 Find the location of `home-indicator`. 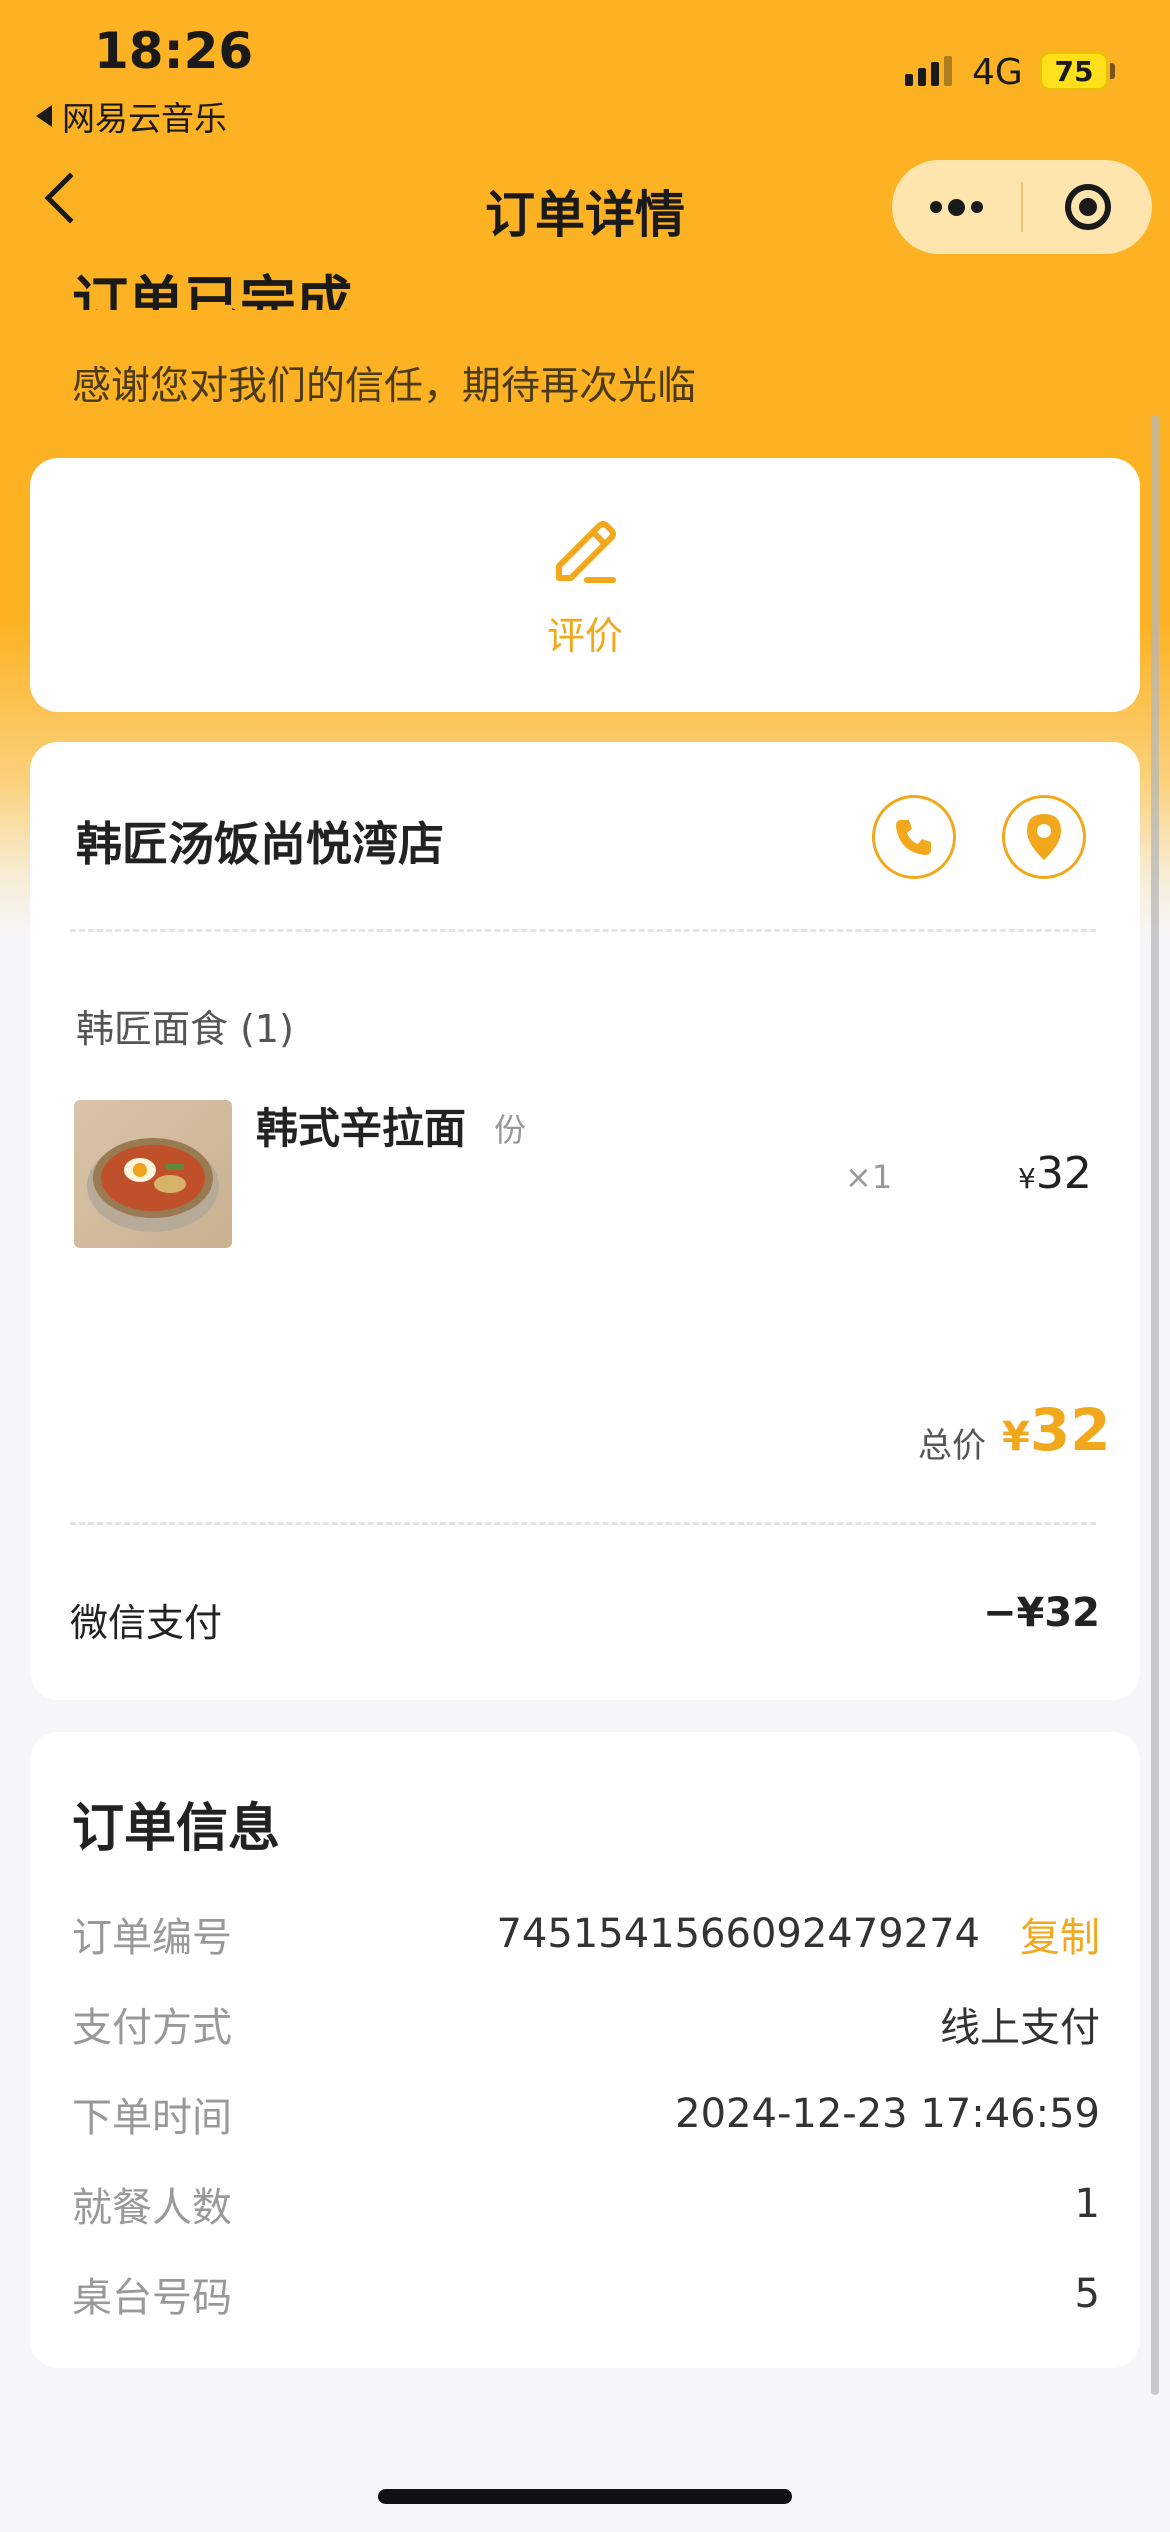

home-indicator is located at coordinates (585, 2496).